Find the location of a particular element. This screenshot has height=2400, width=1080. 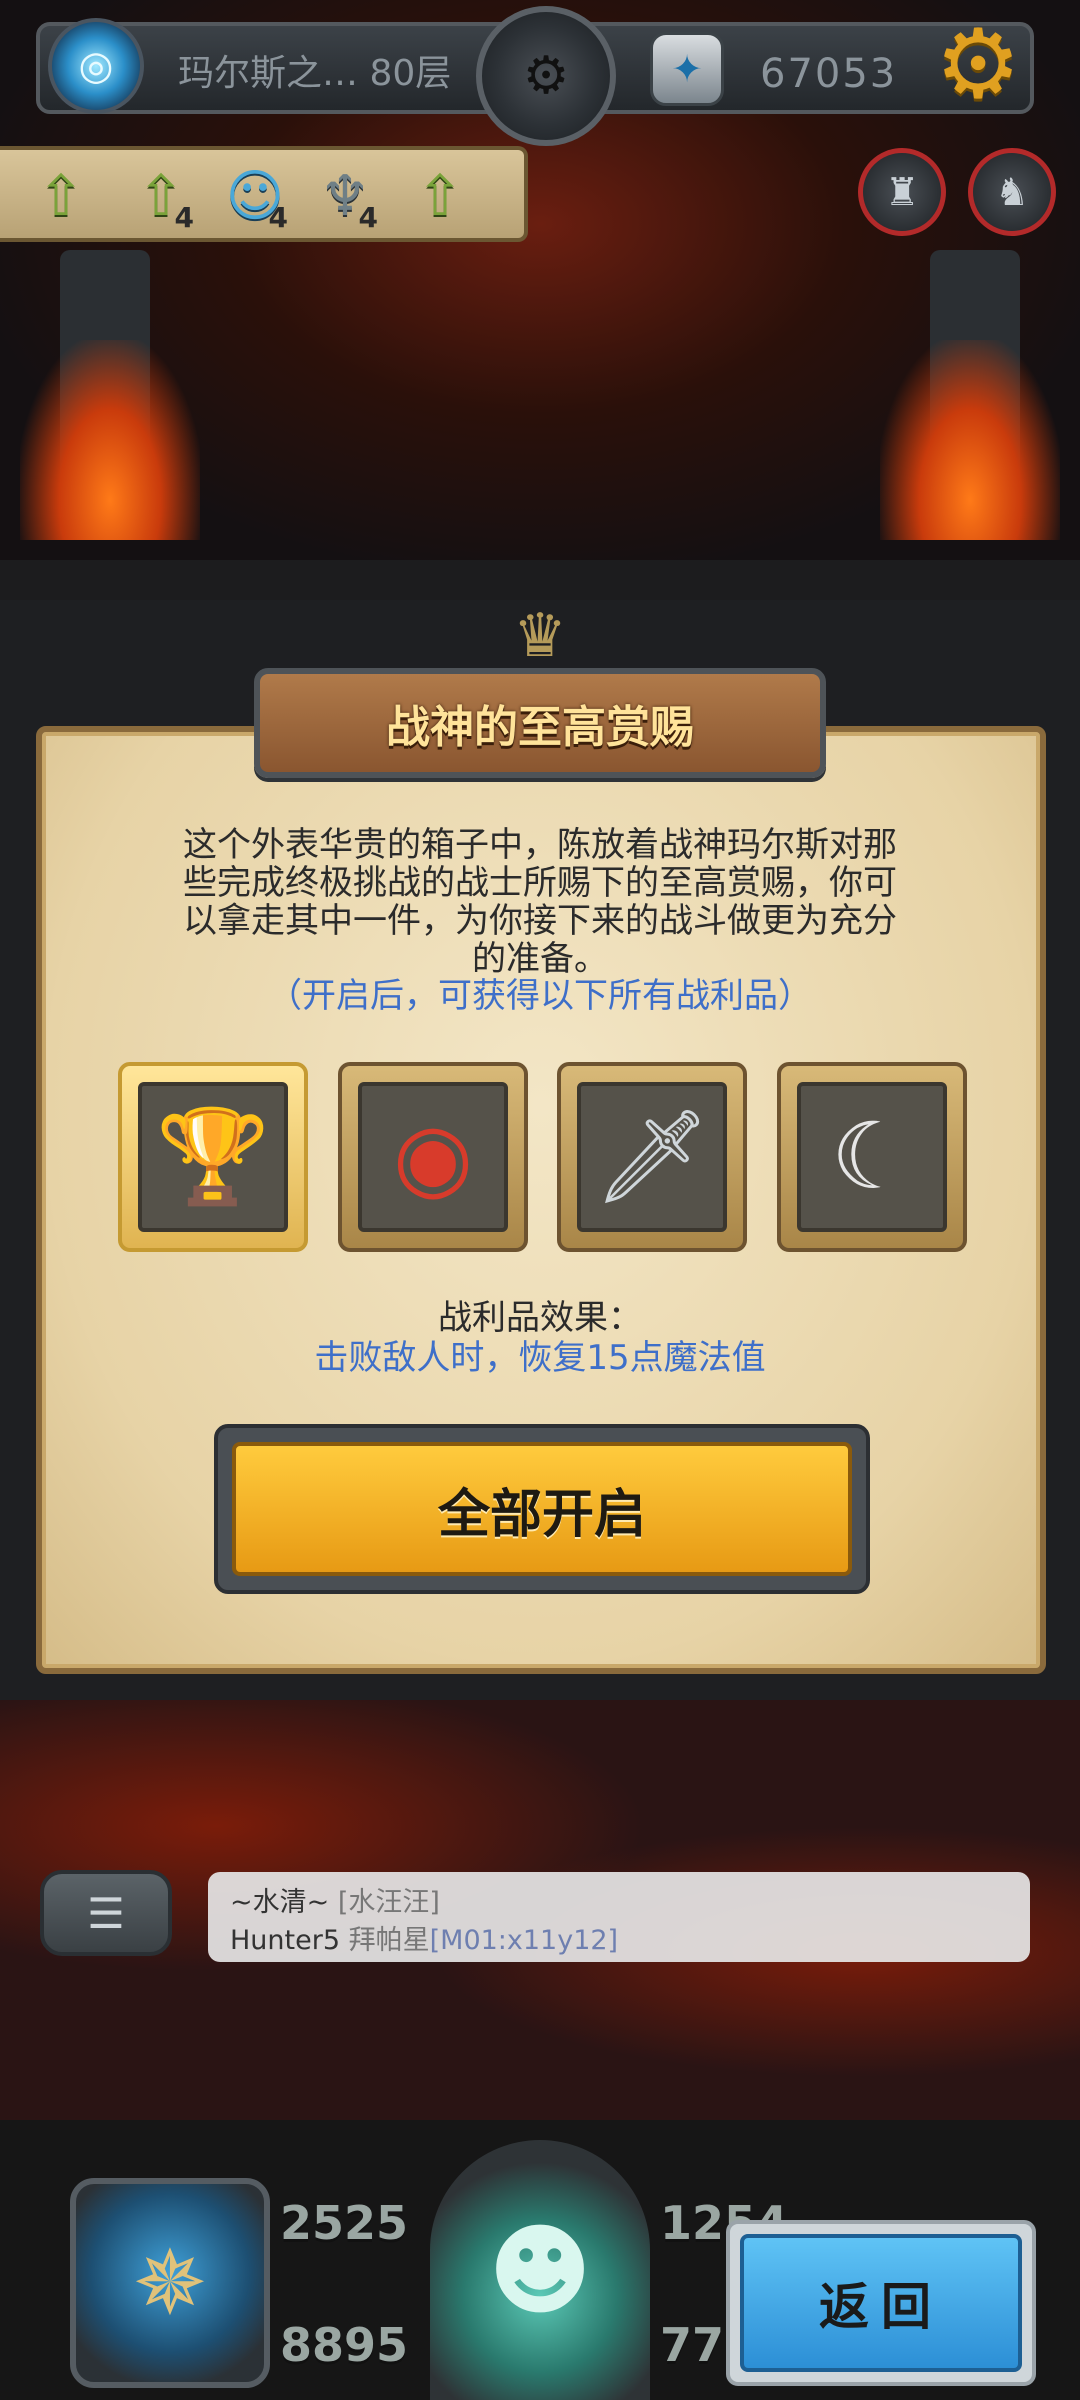

chat-icon: ☰ is located at coordinates (106, 1913).